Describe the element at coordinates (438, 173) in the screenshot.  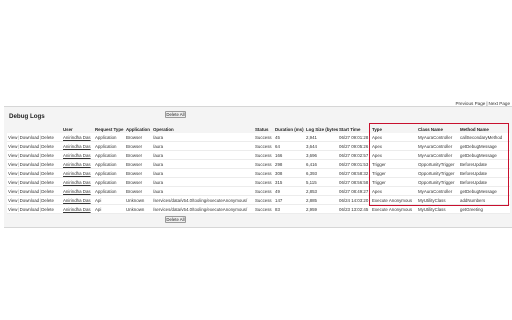
I see `class-name-cell: OpportunityTrigger` at that location.